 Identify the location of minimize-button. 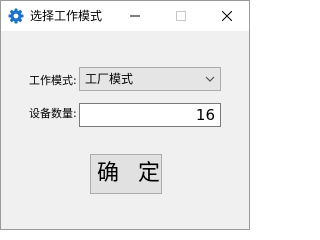
(135, 16).